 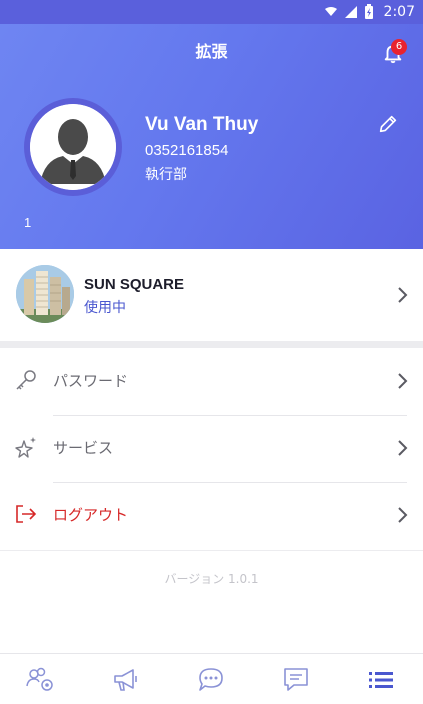 I want to click on battery-charging-icon, so click(x=368, y=11).